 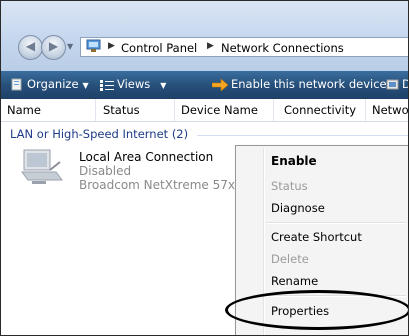 What do you see at coordinates (336, 223) in the screenshot?
I see `menu-separator` at bounding box center [336, 223].